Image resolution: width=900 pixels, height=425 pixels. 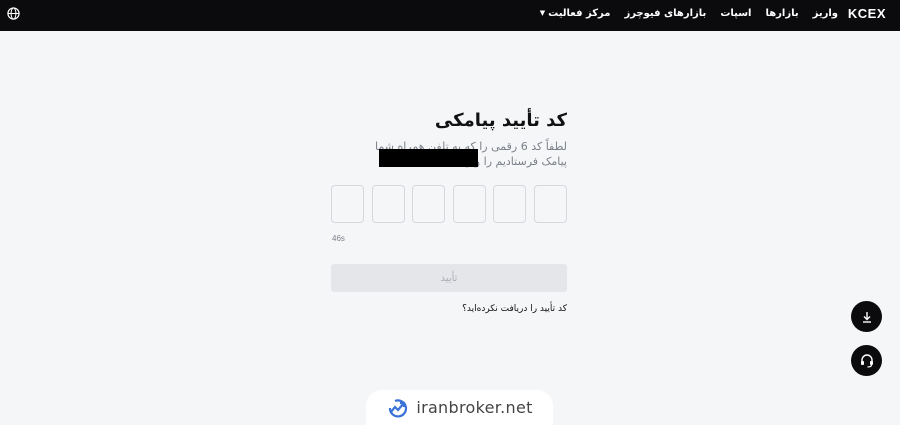 I want to click on redacted-phone-number, so click(x=428, y=158).